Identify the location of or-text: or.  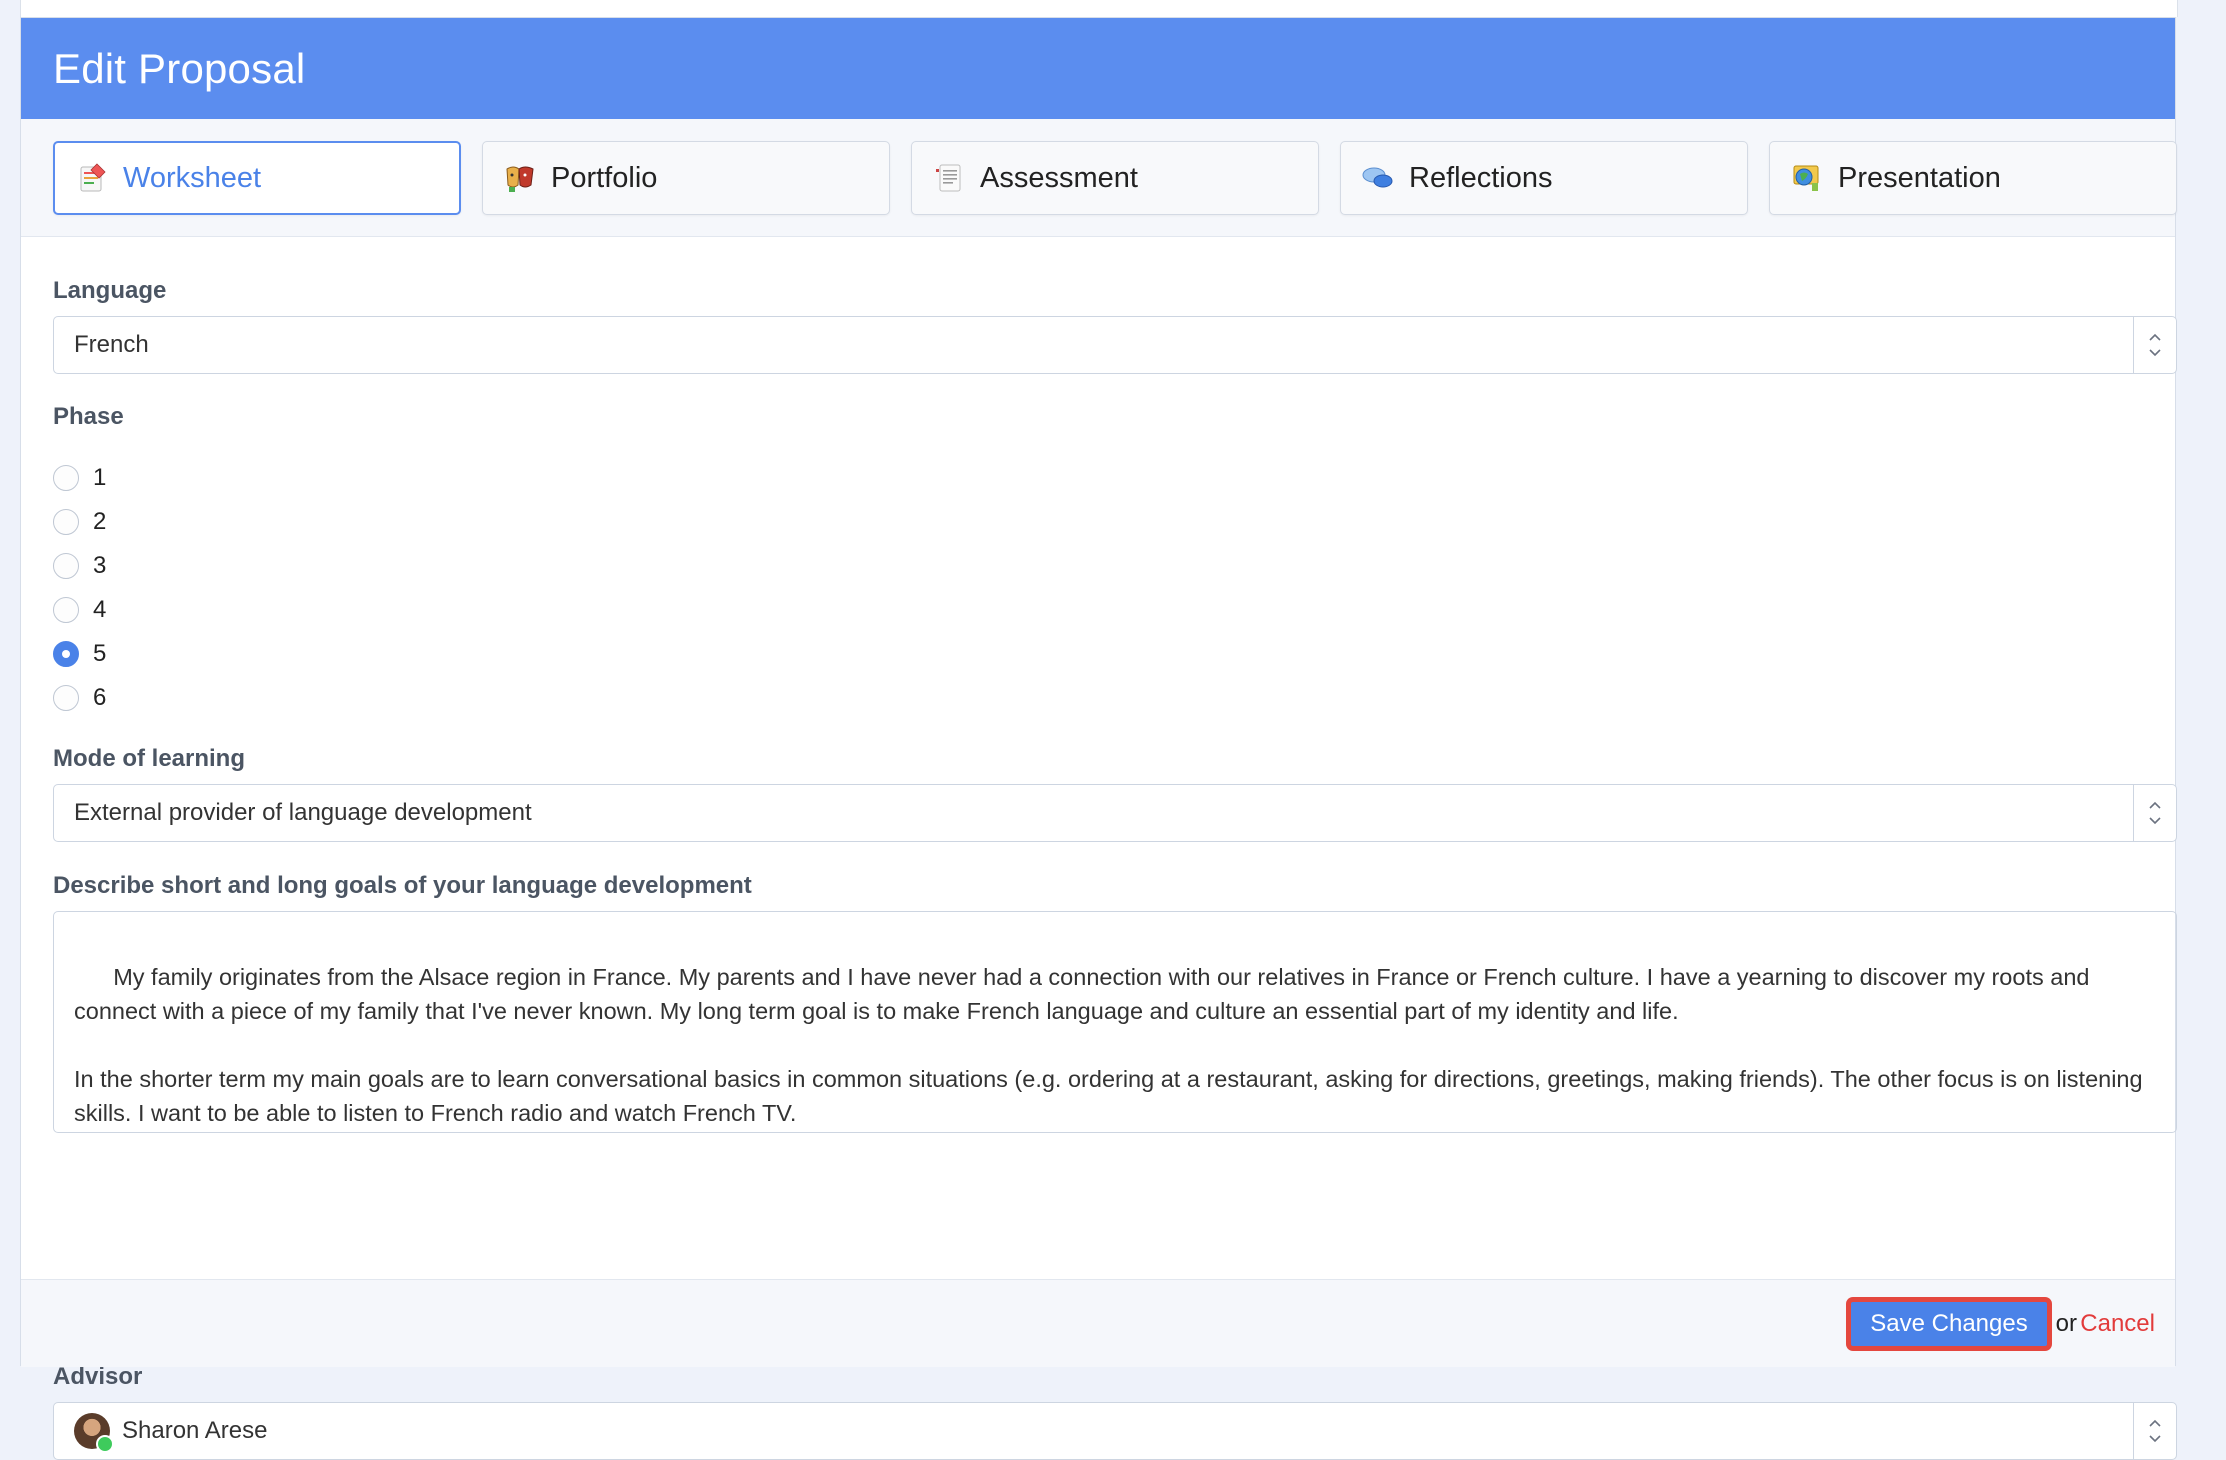
(2066, 1323).